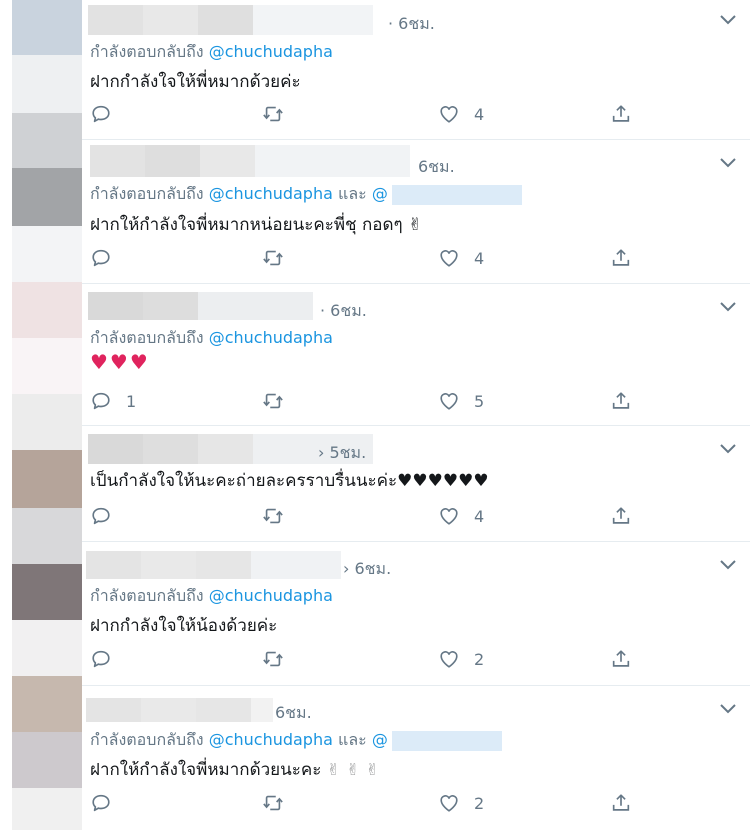 The image size is (750, 830). Describe the element at coordinates (461, 401) in the screenshot. I see `like-button: 5` at that location.